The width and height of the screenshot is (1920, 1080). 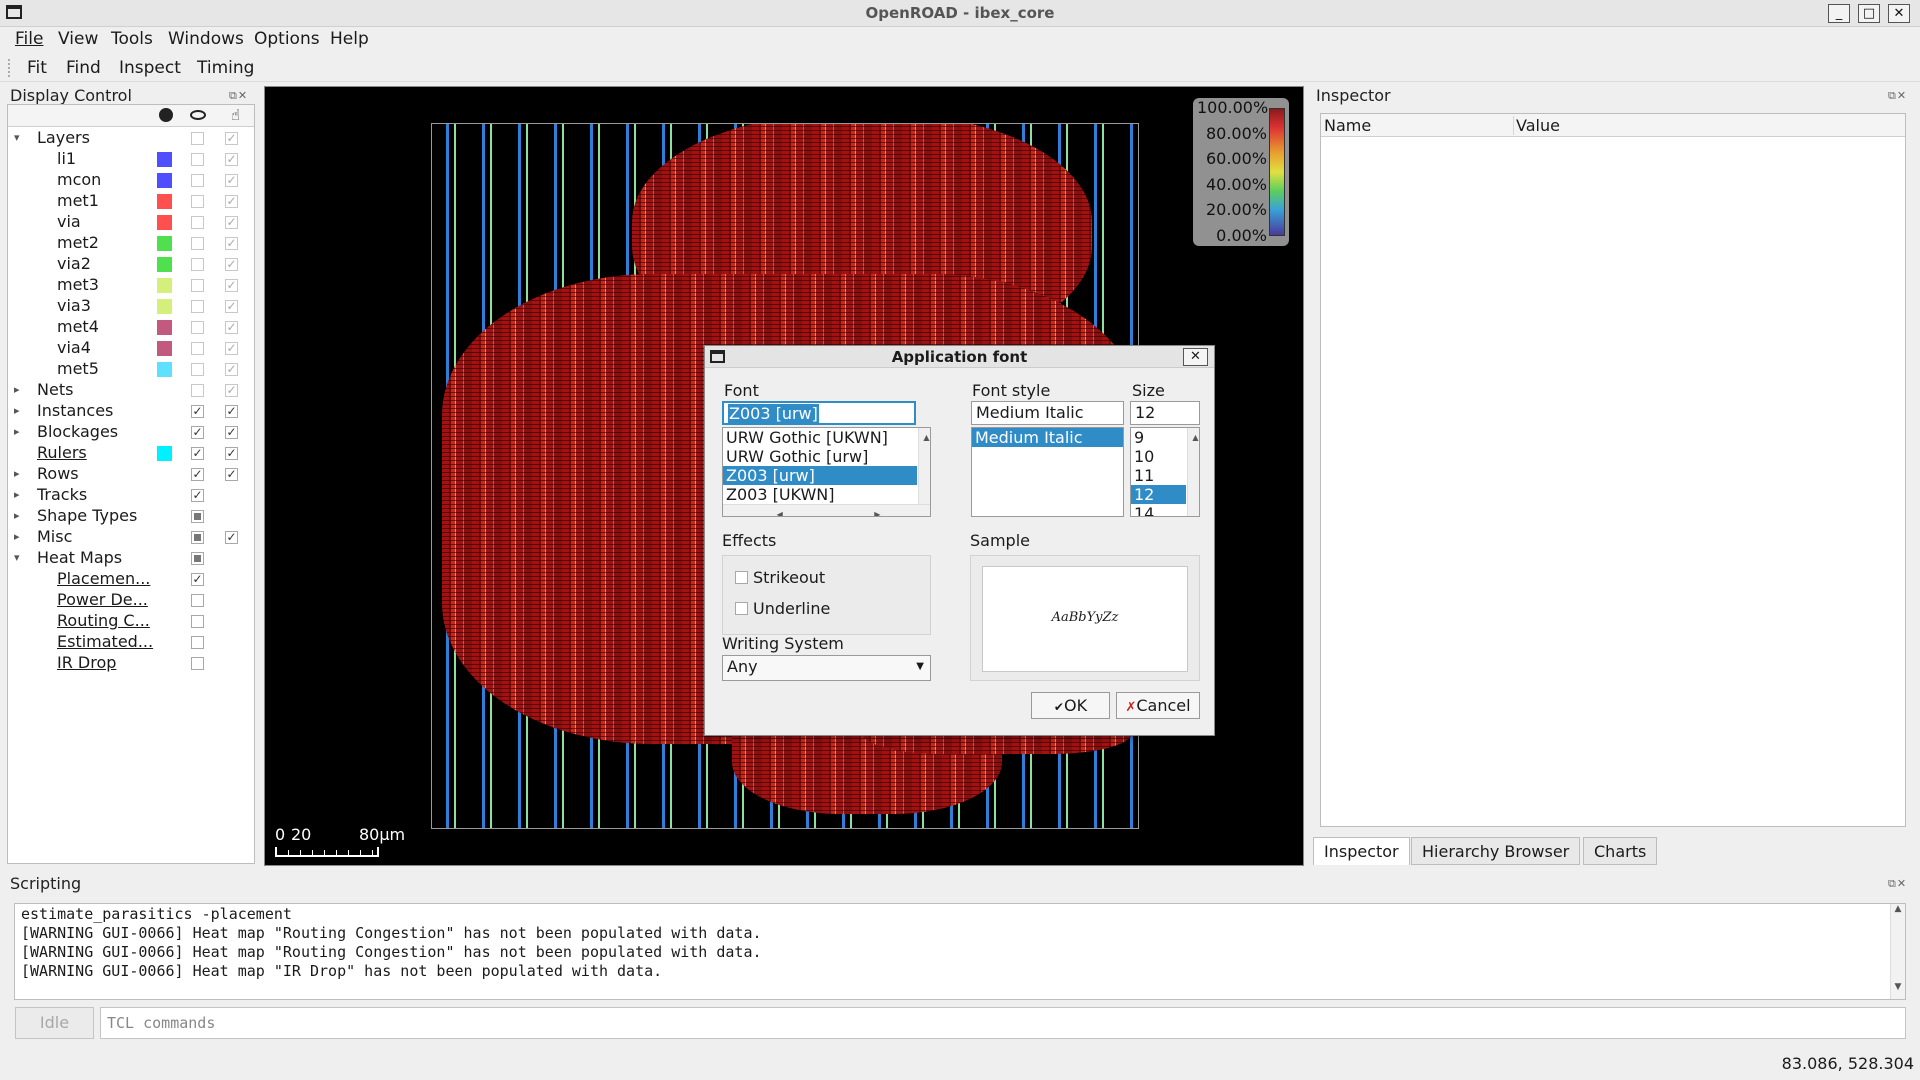 What do you see at coordinates (349, 39) in the screenshot?
I see `menu-help: Help` at bounding box center [349, 39].